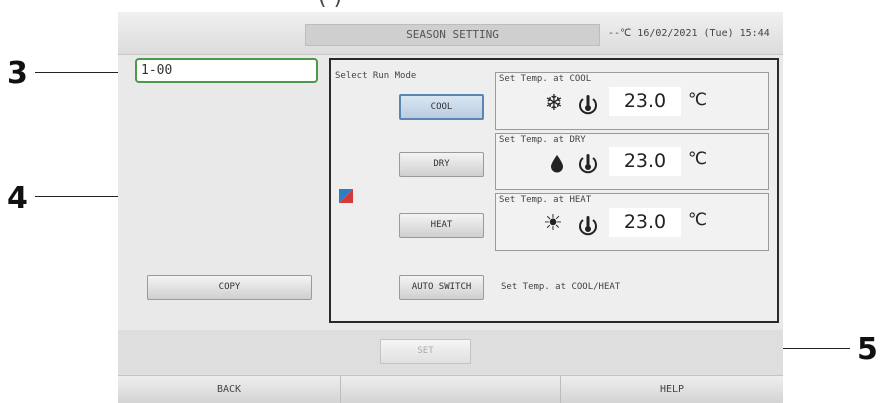 This screenshot has height=403, width=885. What do you see at coordinates (545, 200) in the screenshot?
I see `heat-temp-label: Set Temp. at HEAT` at bounding box center [545, 200].